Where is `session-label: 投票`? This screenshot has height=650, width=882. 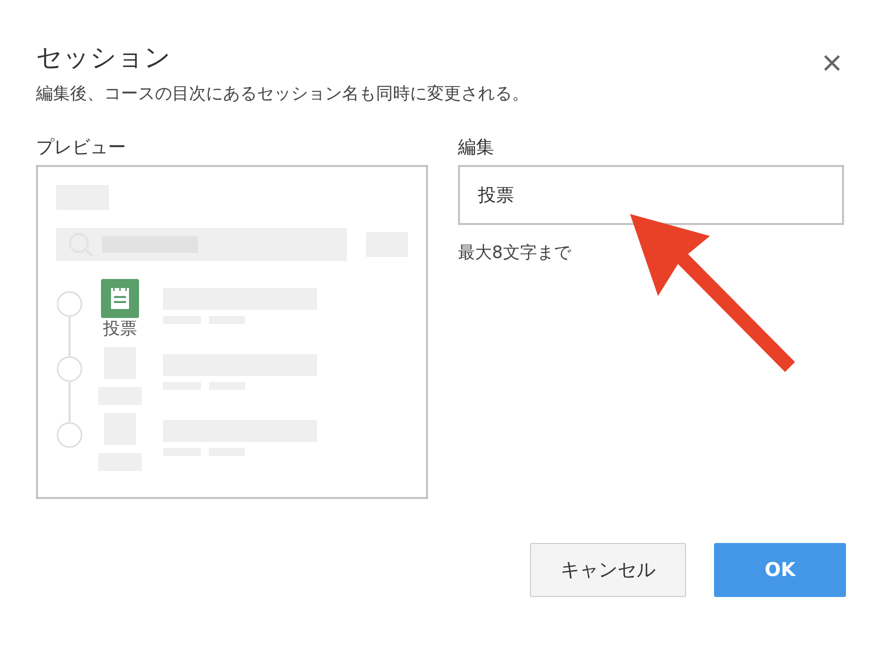
session-label: 投票 is located at coordinates (120, 329).